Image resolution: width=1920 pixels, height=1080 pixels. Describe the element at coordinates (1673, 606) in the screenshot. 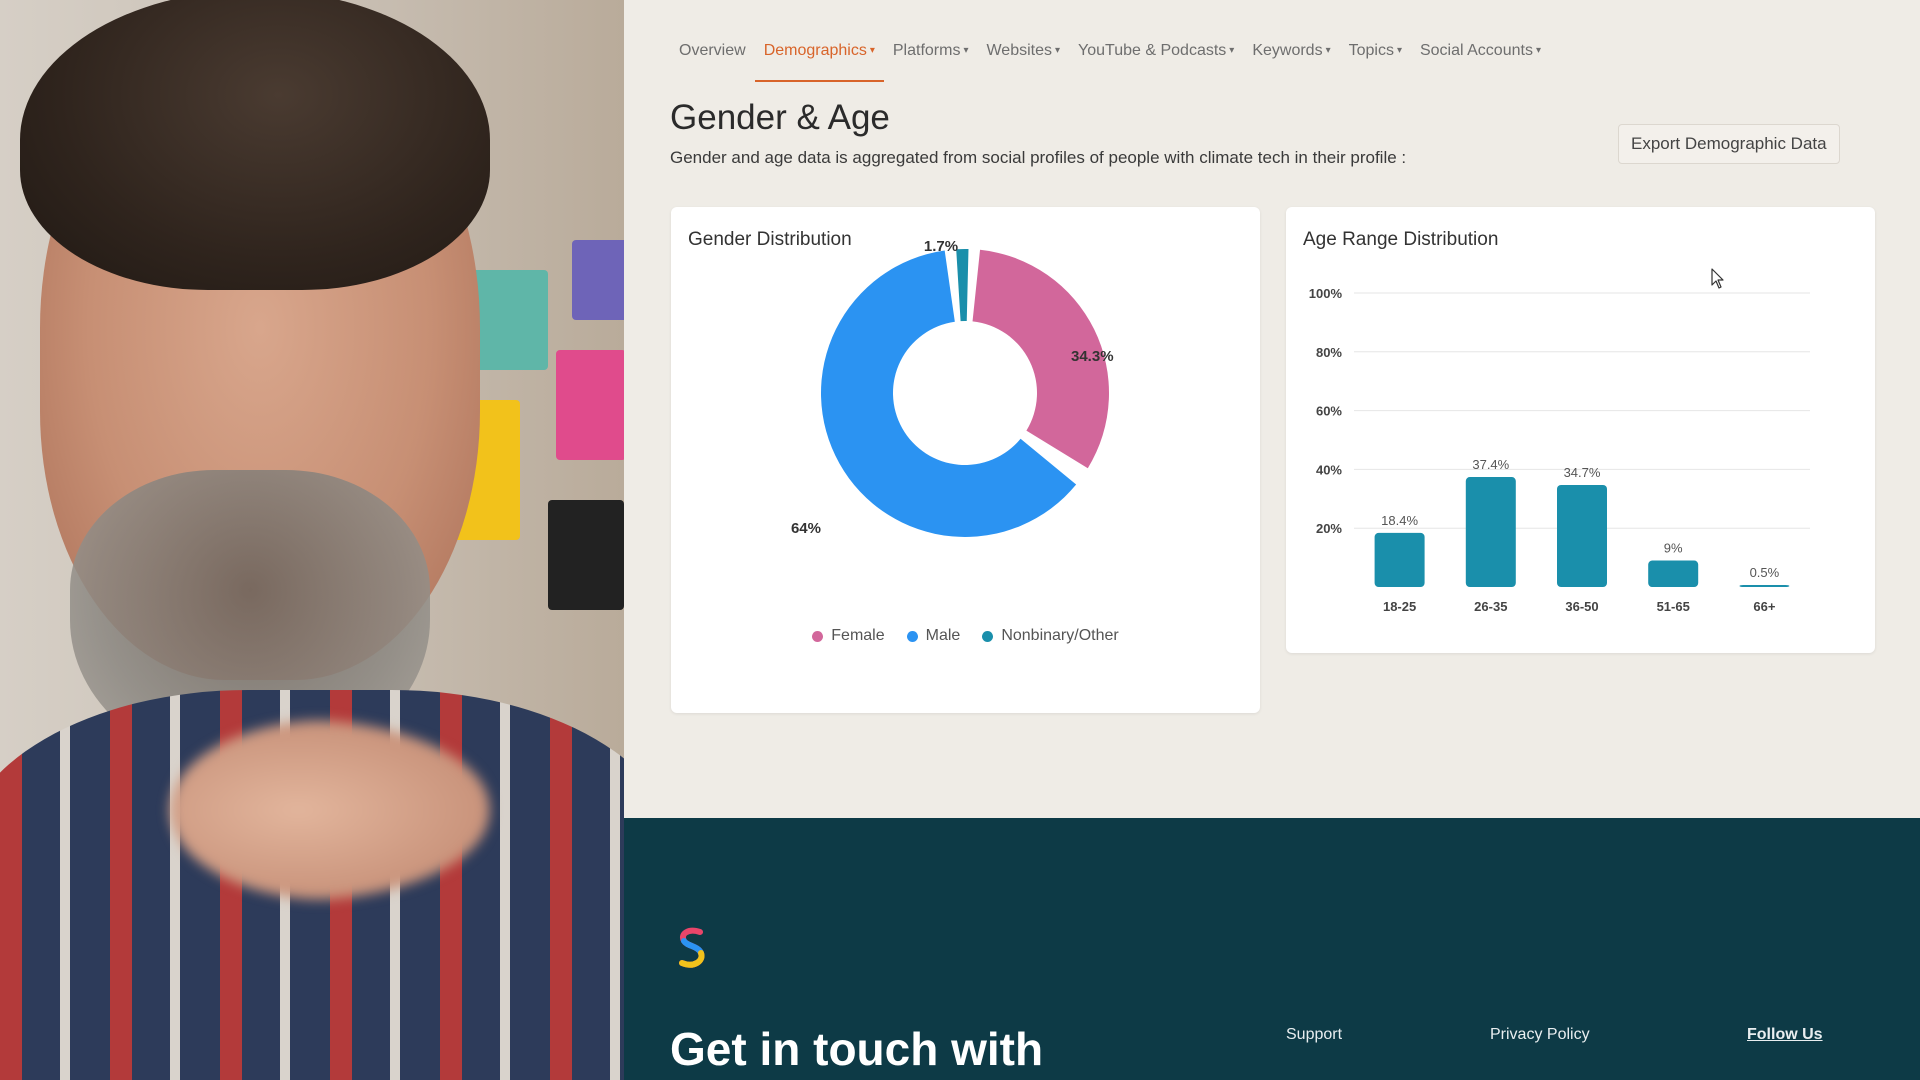

I see `x-tick-label: 51-65` at that location.